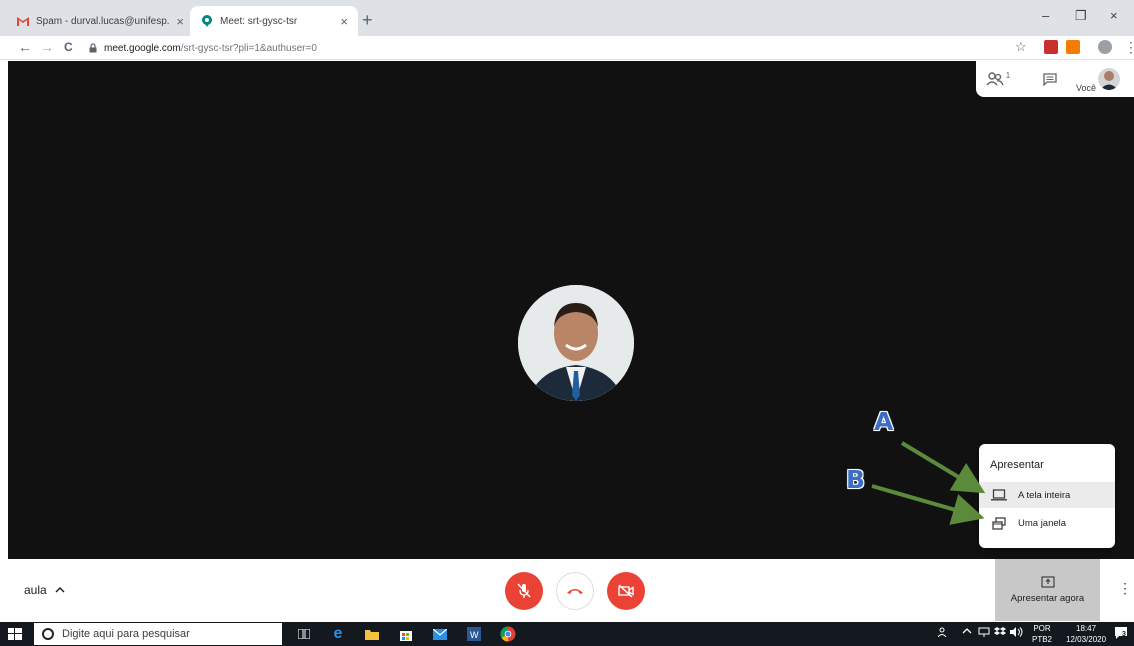 This screenshot has height=646, width=1134. I want to click on hang-up-icon, so click(575, 591).